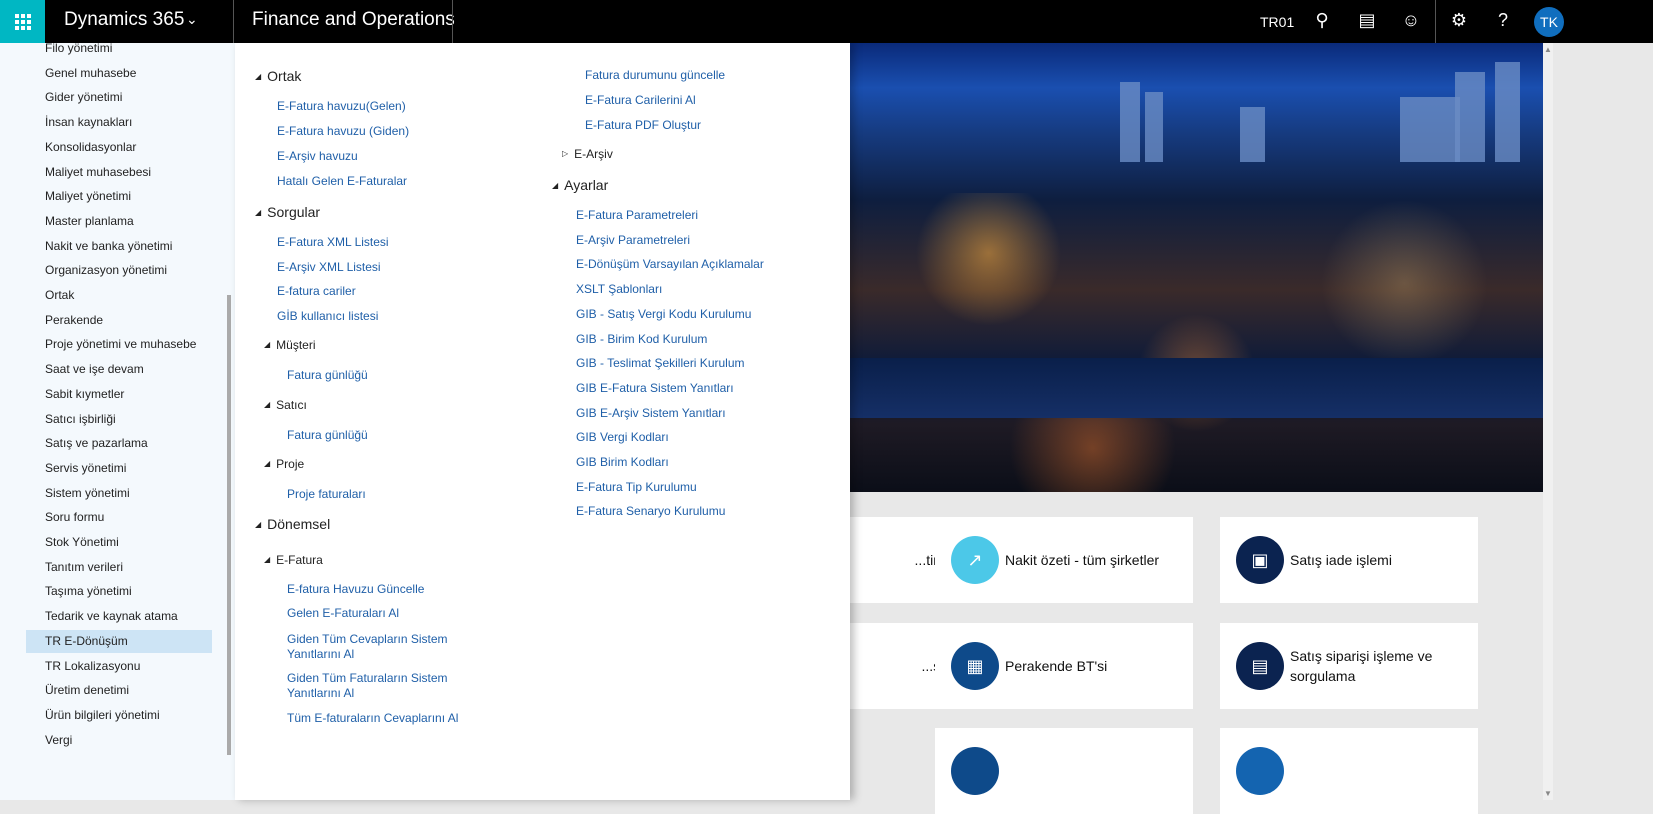 The width and height of the screenshot is (1653, 814). What do you see at coordinates (119, 591) in the screenshot?
I see `sidebar-item: Taşıma yönetimi` at bounding box center [119, 591].